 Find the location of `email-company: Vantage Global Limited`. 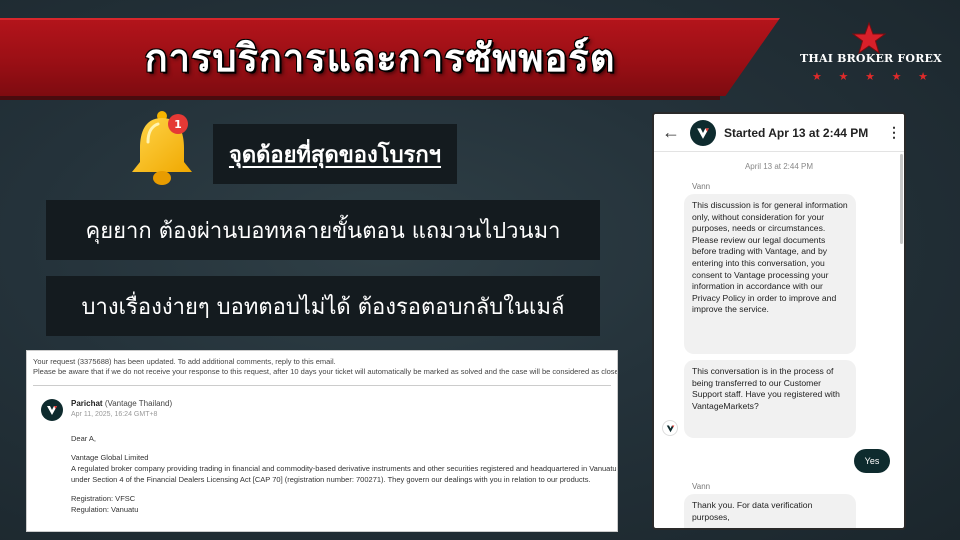

email-company: Vantage Global Limited is located at coordinates (110, 457).